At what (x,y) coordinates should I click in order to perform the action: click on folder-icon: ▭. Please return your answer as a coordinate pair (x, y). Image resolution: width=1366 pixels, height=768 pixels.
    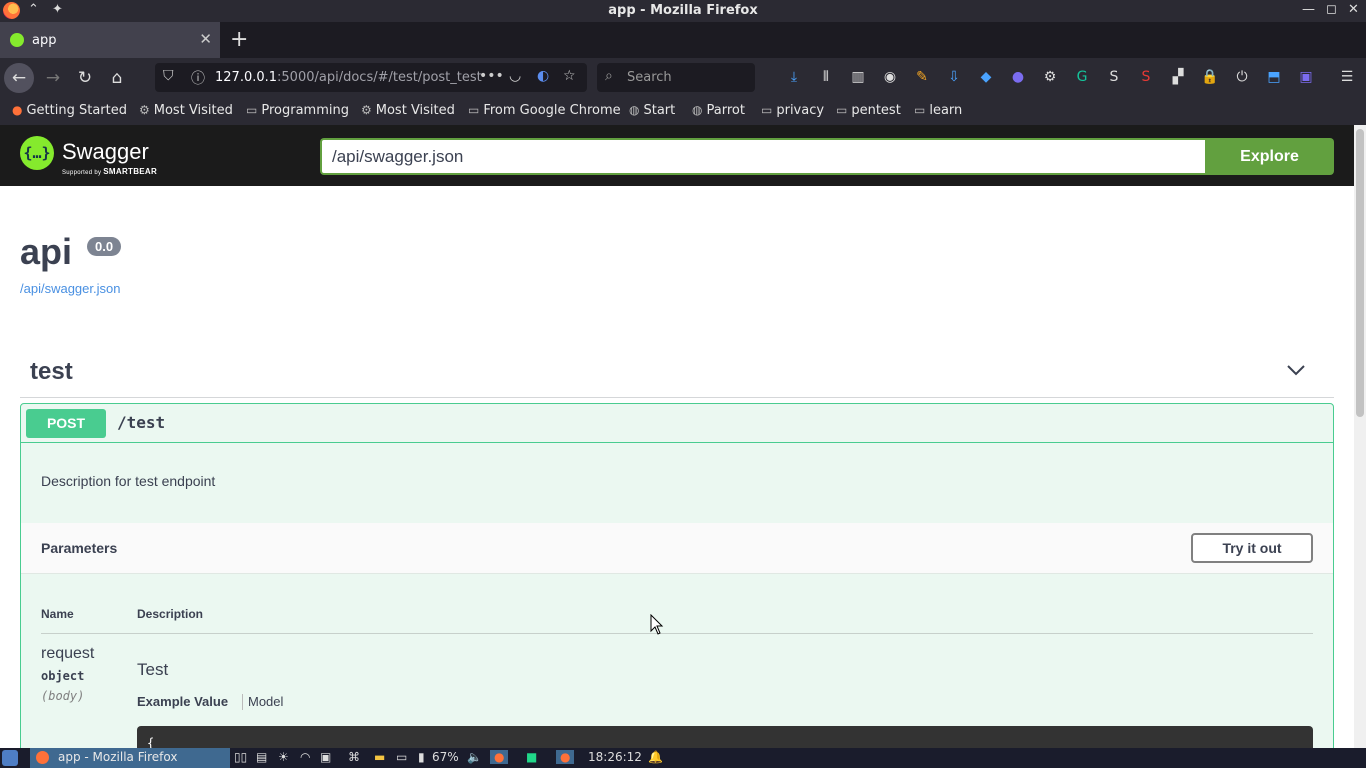
    Looking at the image, I should click on (767, 110).